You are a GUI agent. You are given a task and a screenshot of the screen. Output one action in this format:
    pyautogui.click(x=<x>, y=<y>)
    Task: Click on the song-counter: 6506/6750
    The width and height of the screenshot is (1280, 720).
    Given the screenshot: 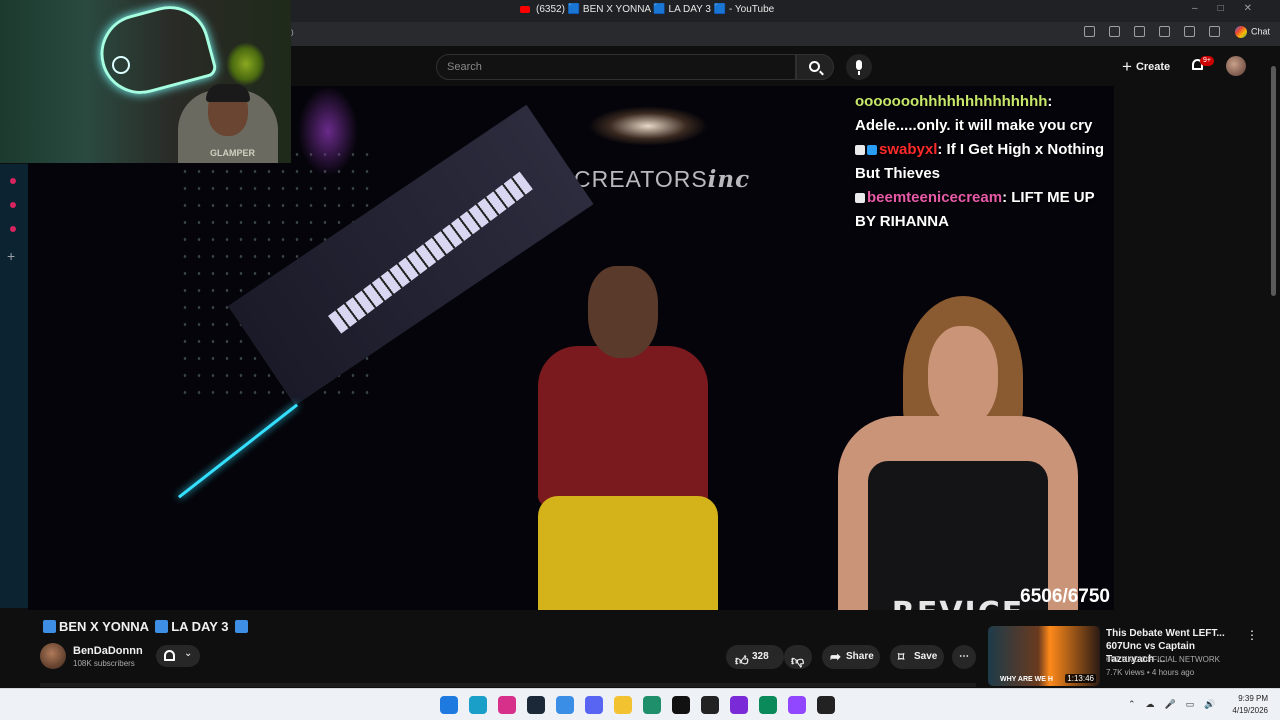 What is the action you would take?
    pyautogui.click(x=1065, y=596)
    